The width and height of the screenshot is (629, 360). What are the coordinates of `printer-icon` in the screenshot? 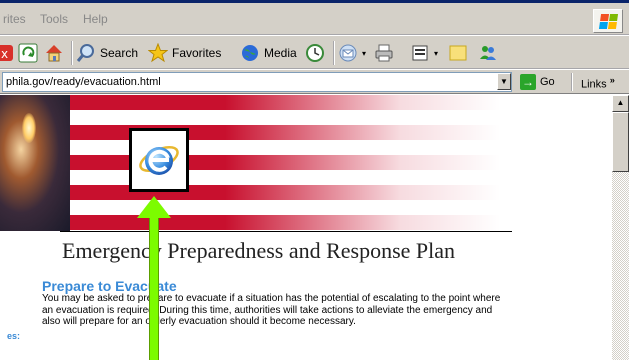 It's located at (384, 53).